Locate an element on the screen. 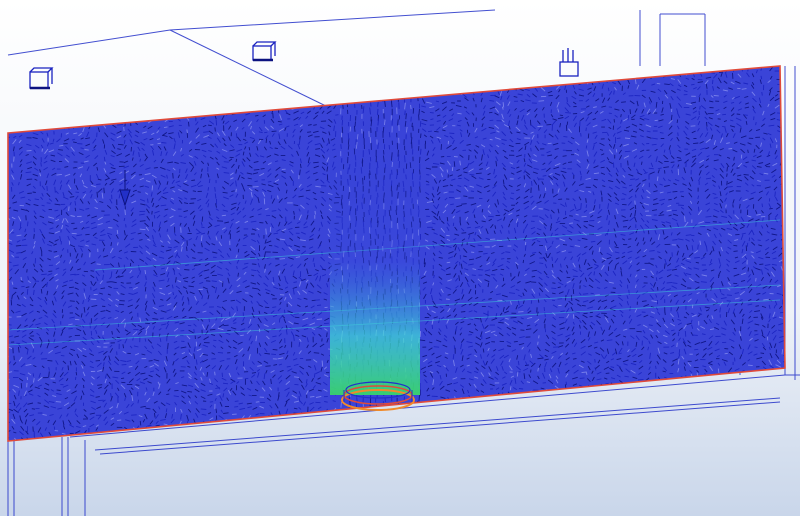 This screenshot has height=516, width=800. plume-column is located at coordinates (375, 245).